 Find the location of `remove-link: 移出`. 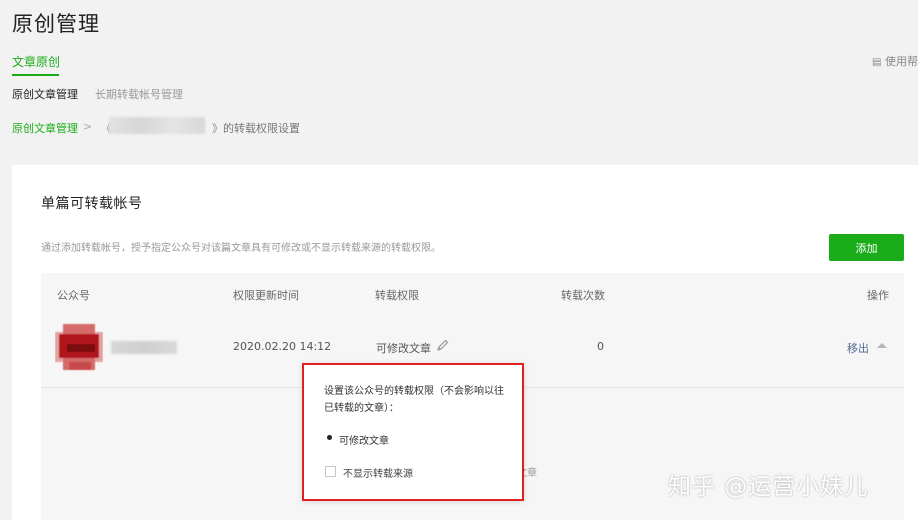

remove-link: 移出 is located at coordinates (858, 348).